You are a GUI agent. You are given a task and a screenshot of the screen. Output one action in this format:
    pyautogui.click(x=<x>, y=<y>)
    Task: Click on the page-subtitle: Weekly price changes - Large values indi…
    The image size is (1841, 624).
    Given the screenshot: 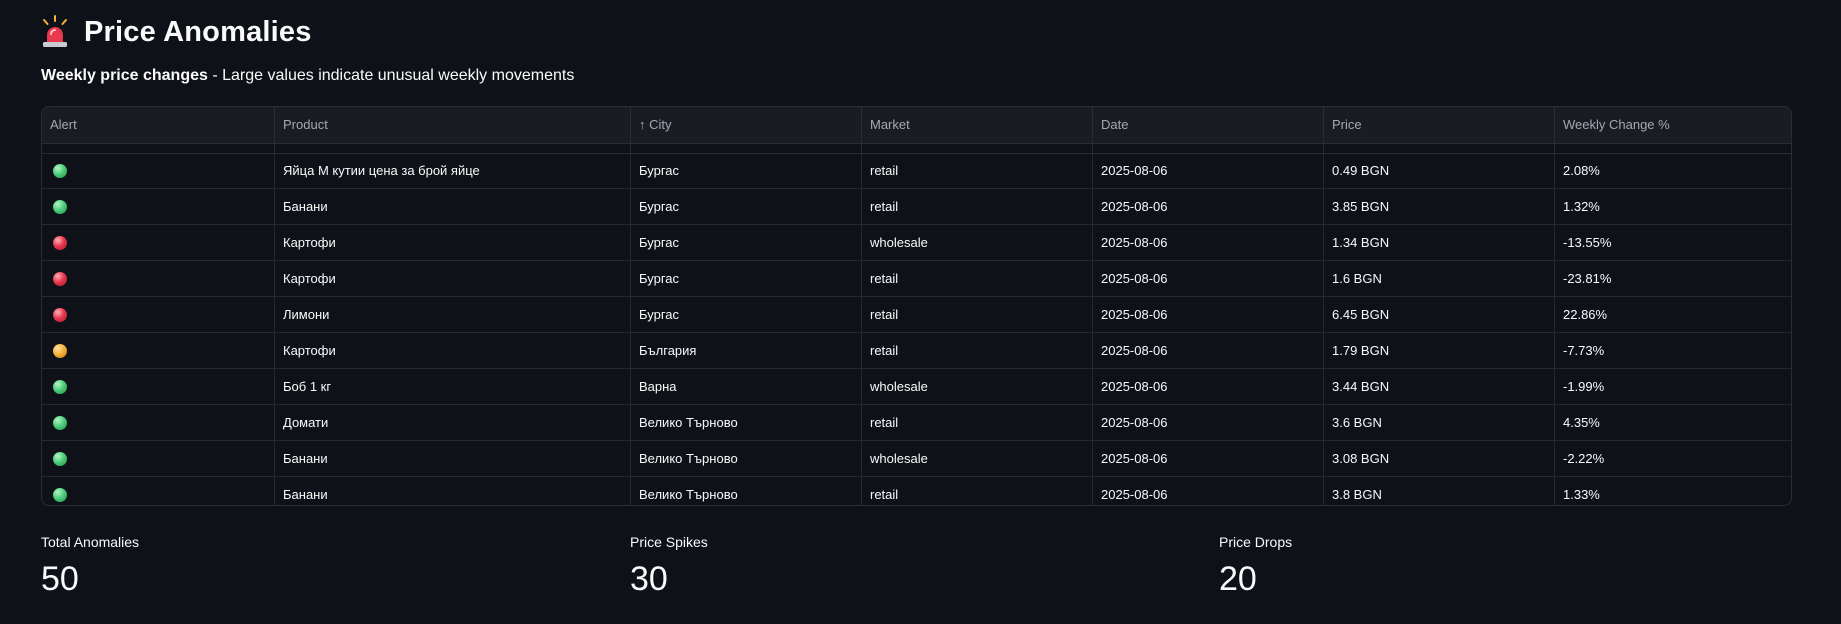 What is the action you would take?
    pyautogui.click(x=307, y=76)
    